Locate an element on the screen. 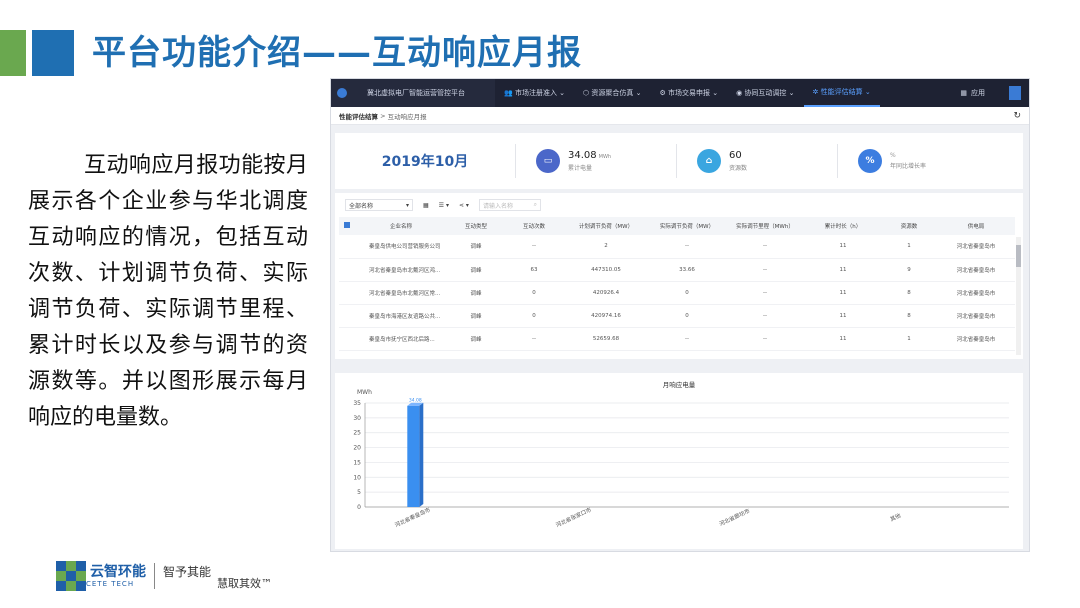 This screenshot has width=1080, height=608. nav-item-trading: ⚙ 市场交易申报 ⌄ is located at coordinates (688, 93).